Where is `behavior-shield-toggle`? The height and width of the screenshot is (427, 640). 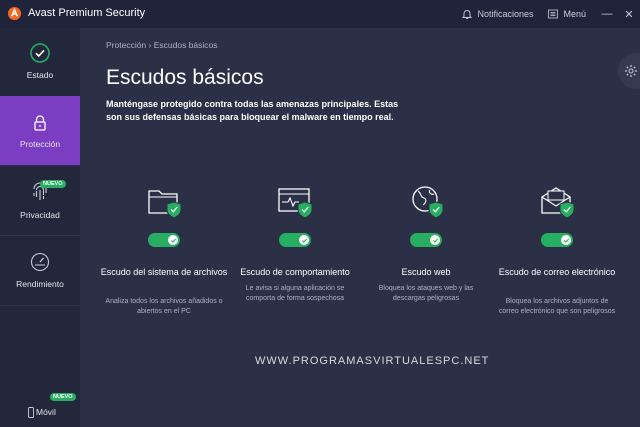 behavior-shield-toggle is located at coordinates (295, 240).